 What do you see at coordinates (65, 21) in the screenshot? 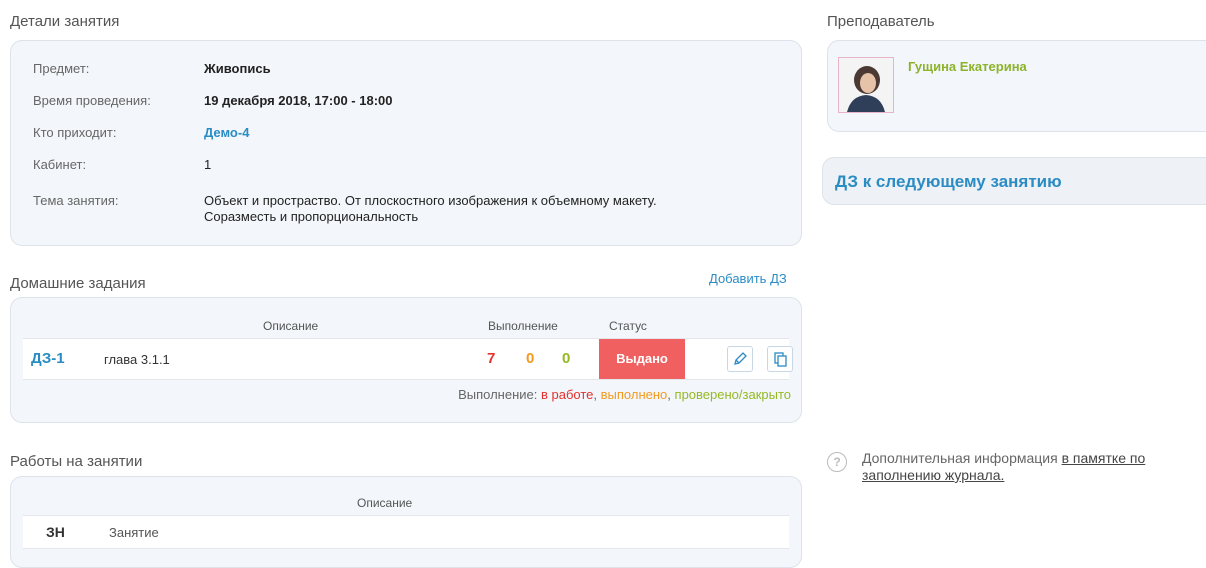
I see `lesson-details-title: Детали занятия` at bounding box center [65, 21].